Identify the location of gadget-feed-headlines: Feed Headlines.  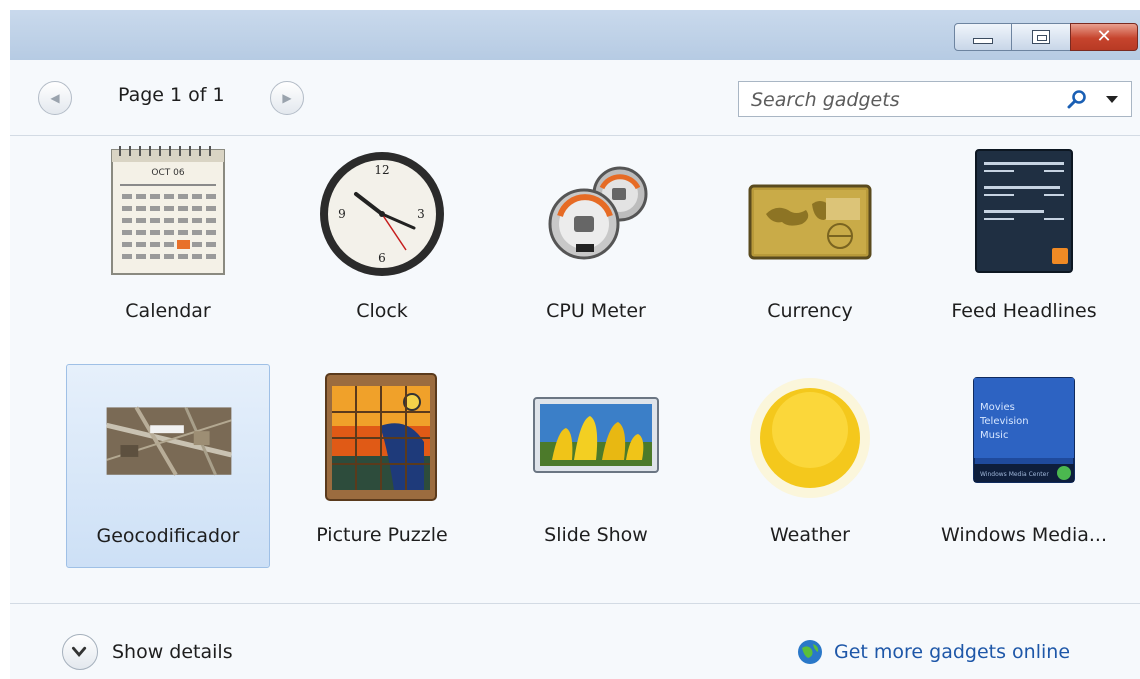
(1024, 242).